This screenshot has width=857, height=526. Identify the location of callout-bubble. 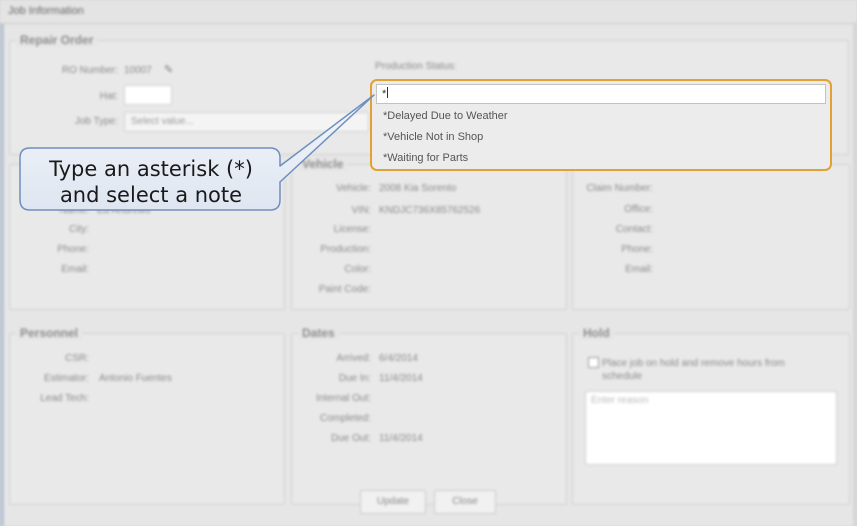
(197, 152).